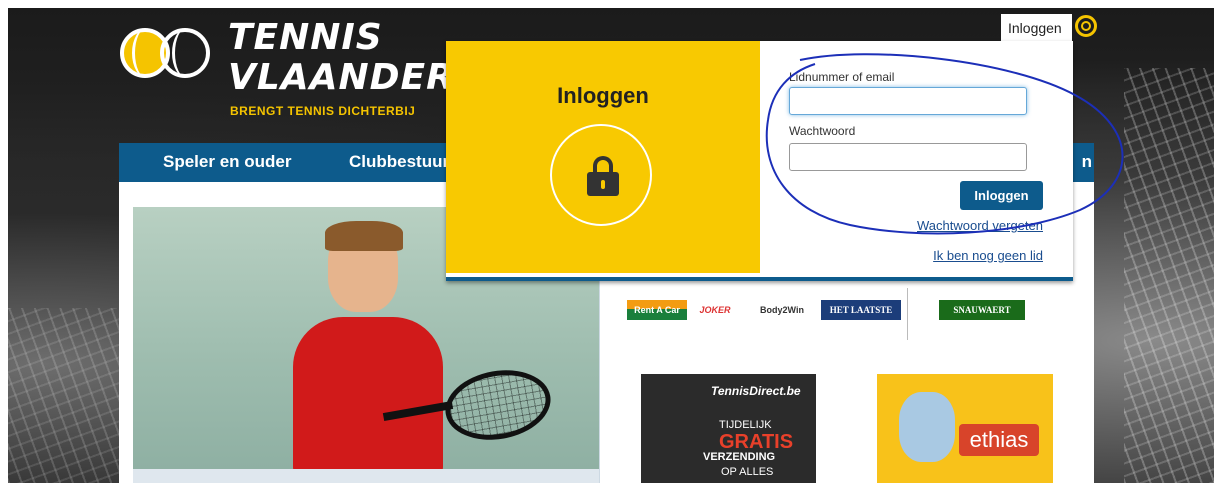  I want to click on tennis-ball-outline-icon, so click(185, 53).